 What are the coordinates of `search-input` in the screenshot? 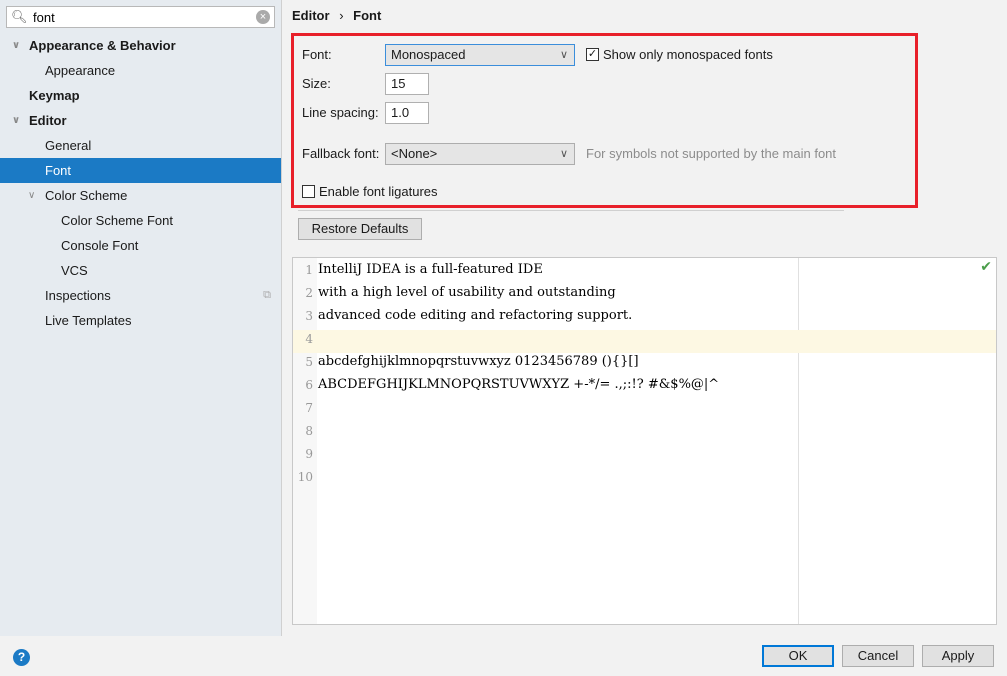 It's located at (143, 17).